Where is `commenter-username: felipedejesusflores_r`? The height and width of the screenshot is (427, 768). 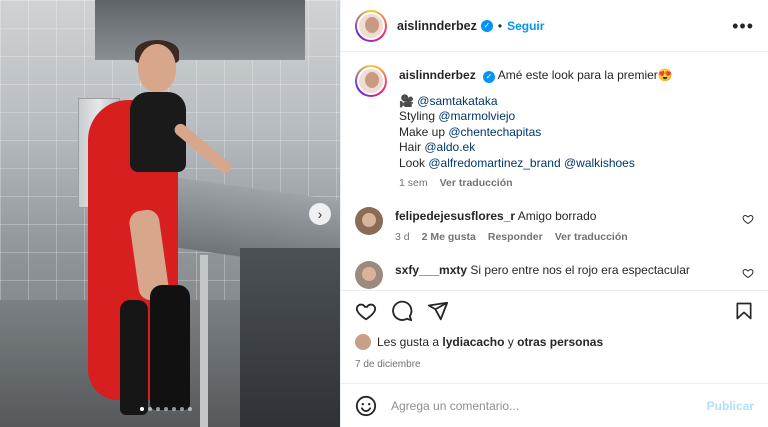 commenter-username: felipedejesusflores_r is located at coordinates (455, 216).